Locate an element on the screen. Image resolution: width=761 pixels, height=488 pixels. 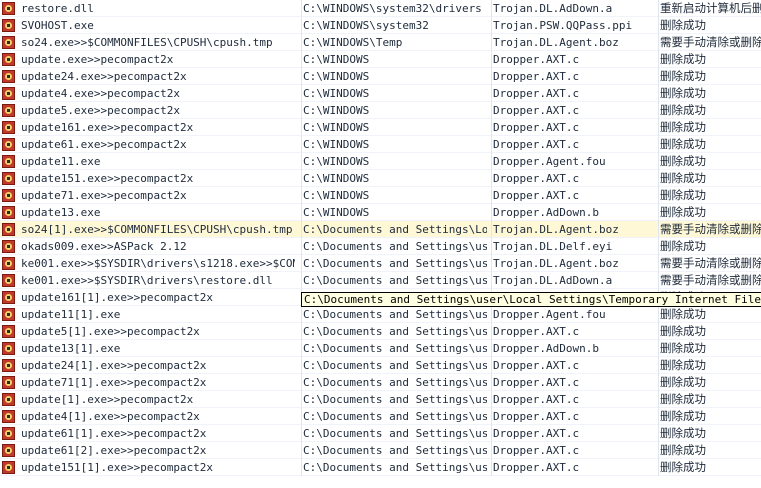
file-name-cell: update24.exe>>pecompact2x is located at coordinates (104, 76).